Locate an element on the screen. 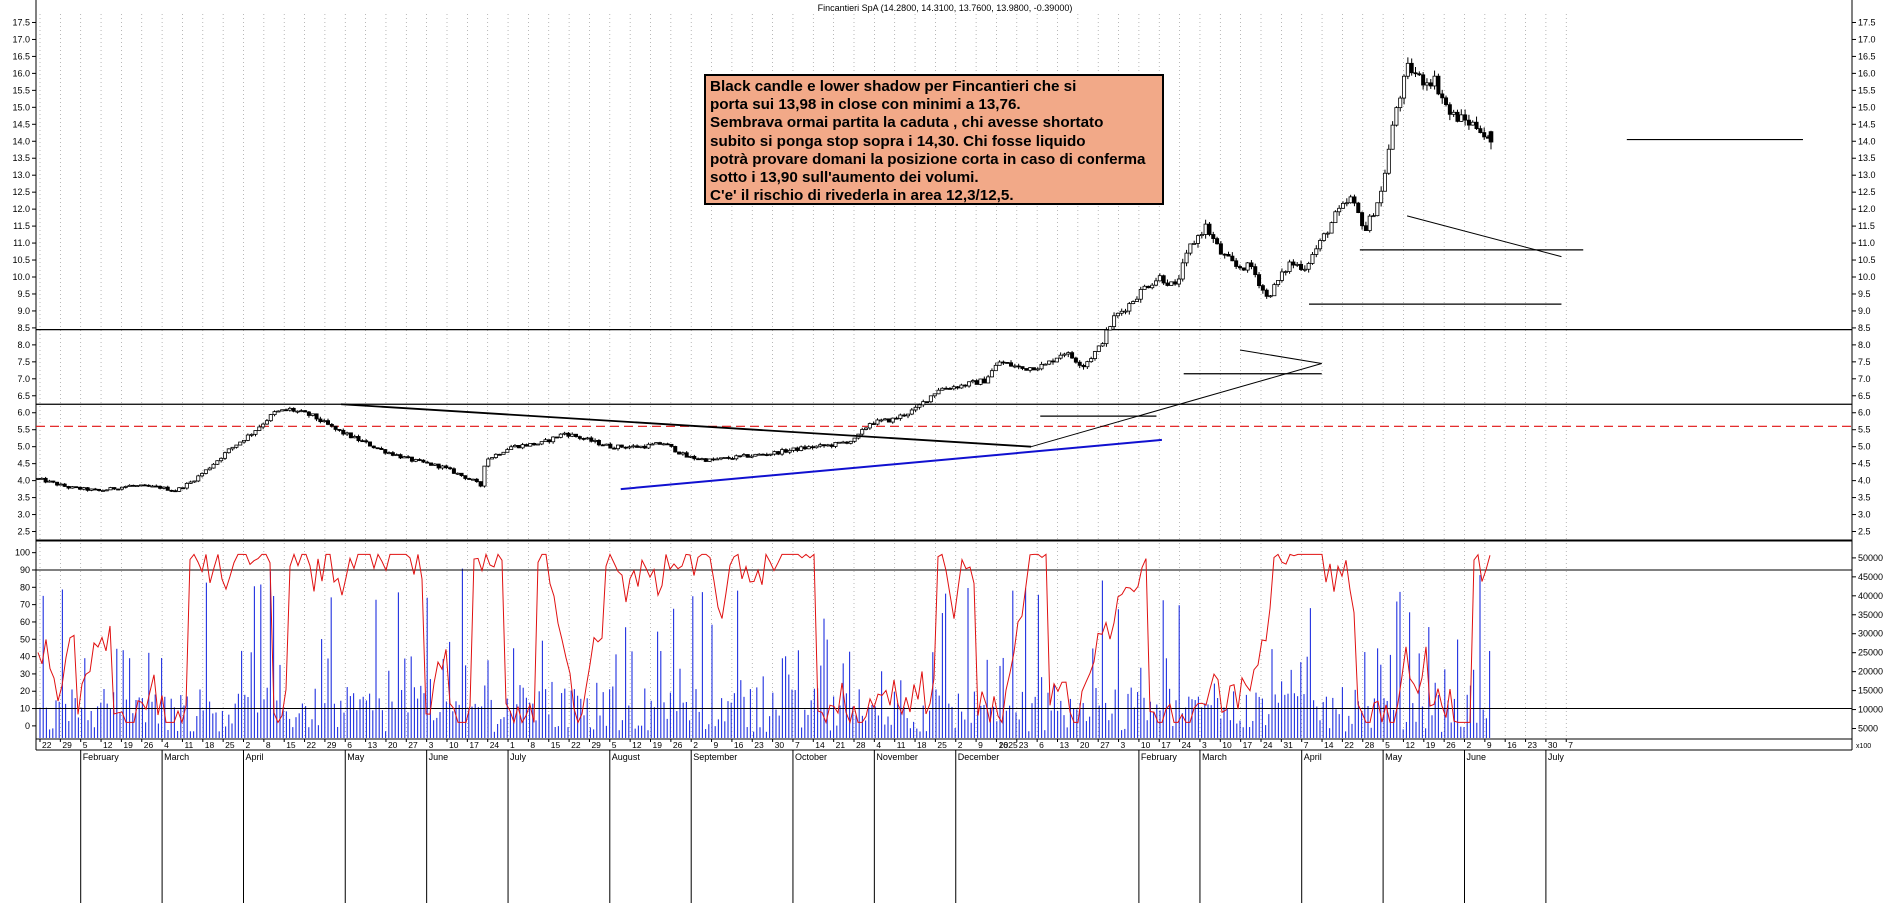  right-price-label: 6.5 is located at coordinates (1864, 396).